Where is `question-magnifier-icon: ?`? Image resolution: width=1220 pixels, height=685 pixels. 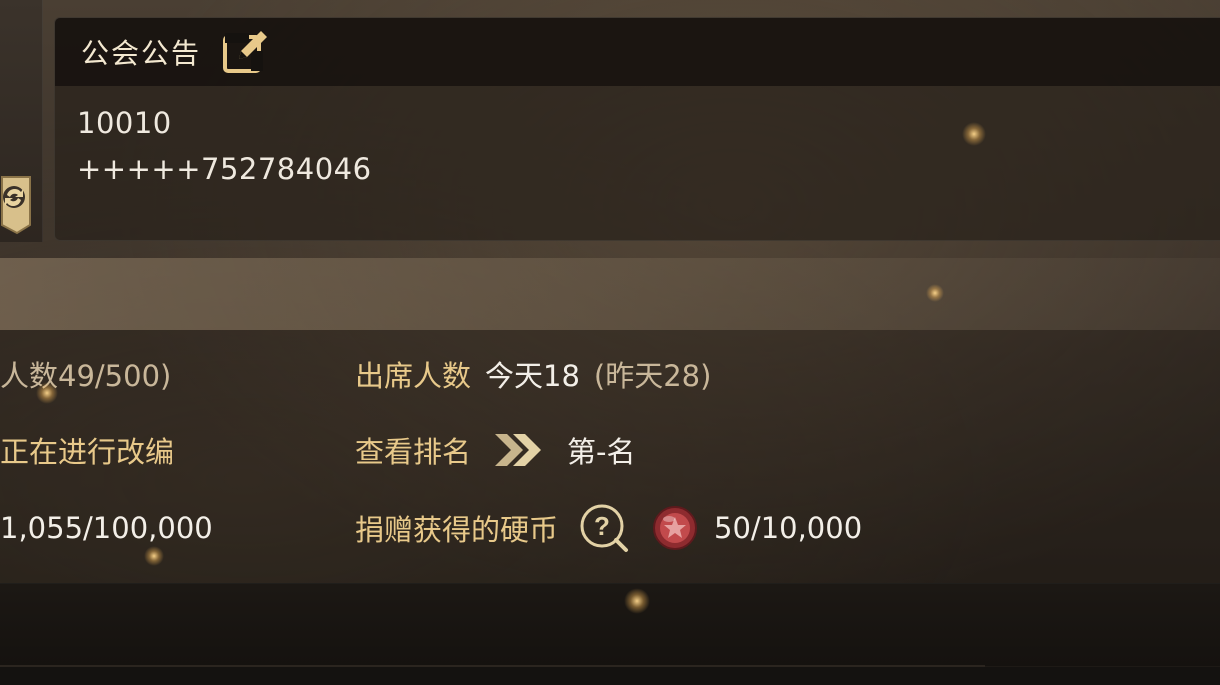 question-magnifier-icon: ? is located at coordinates (604, 528).